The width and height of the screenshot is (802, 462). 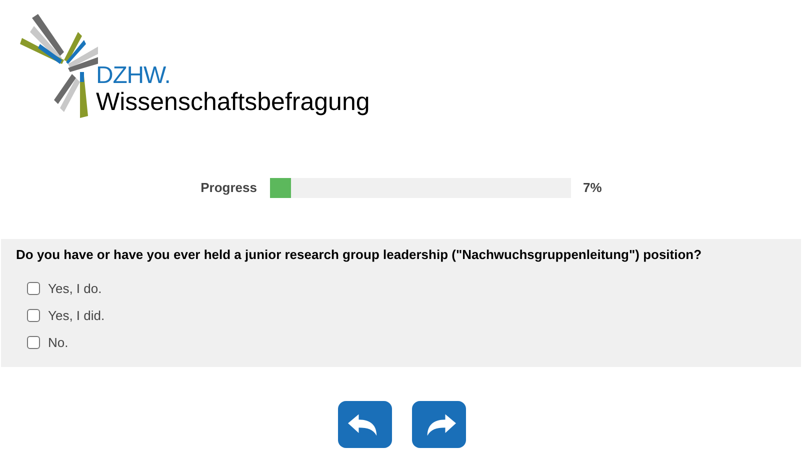 What do you see at coordinates (359, 255) in the screenshot?
I see `question-text: Do you have or have you ever held a junior research group leadership ("Nachwuchsgruppenleitung") position?` at bounding box center [359, 255].